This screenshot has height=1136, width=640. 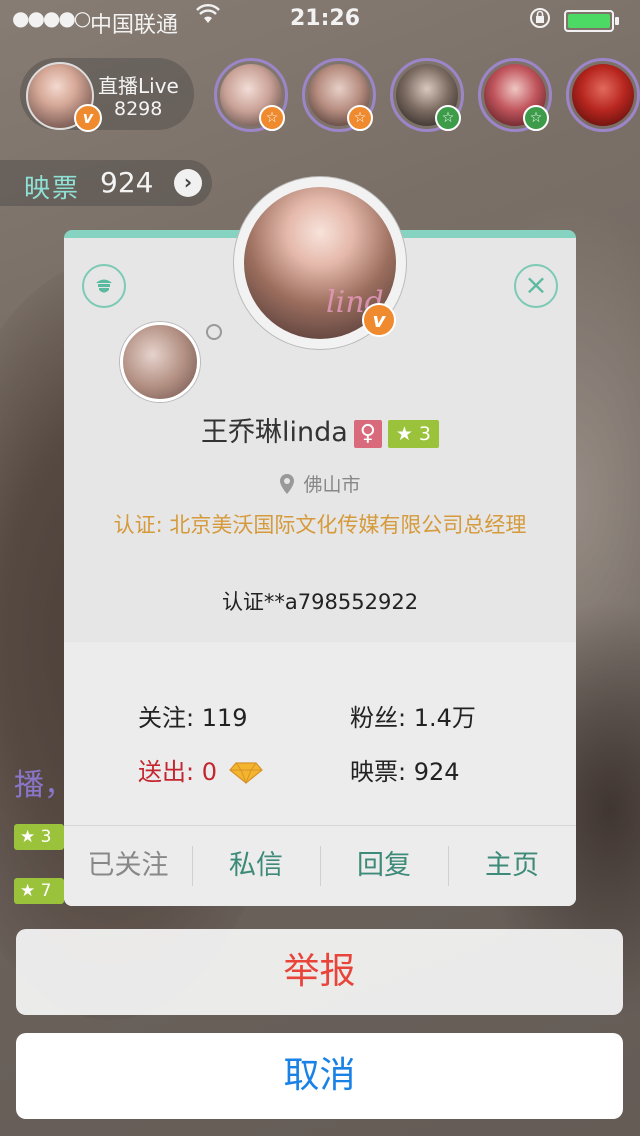 I want to click on location-pin-icon, so click(x=287, y=484).